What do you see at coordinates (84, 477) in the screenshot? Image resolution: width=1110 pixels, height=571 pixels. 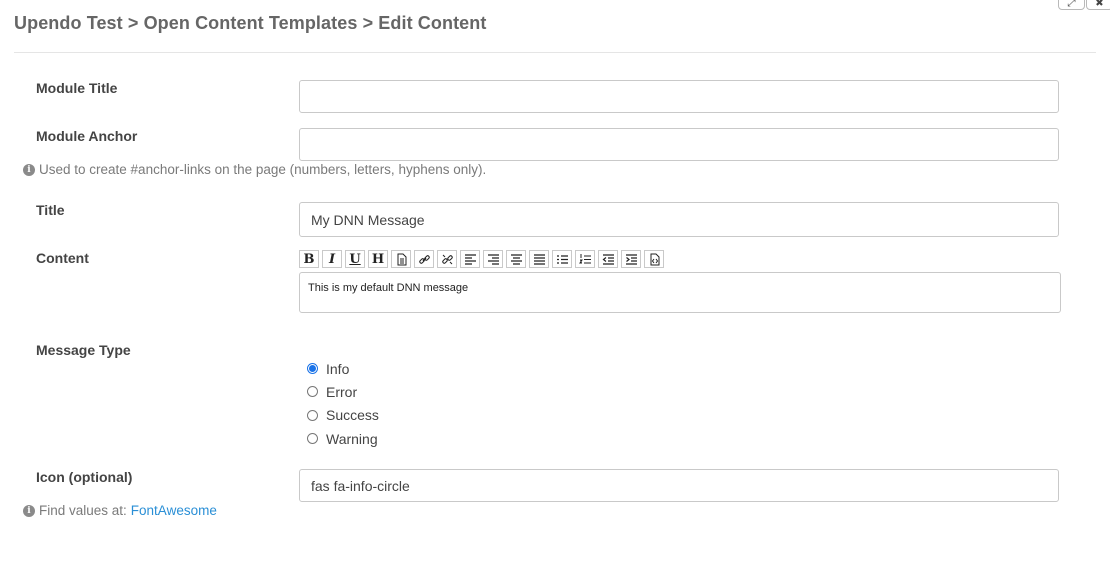 I see `icon-label: Icon (optional)` at bounding box center [84, 477].